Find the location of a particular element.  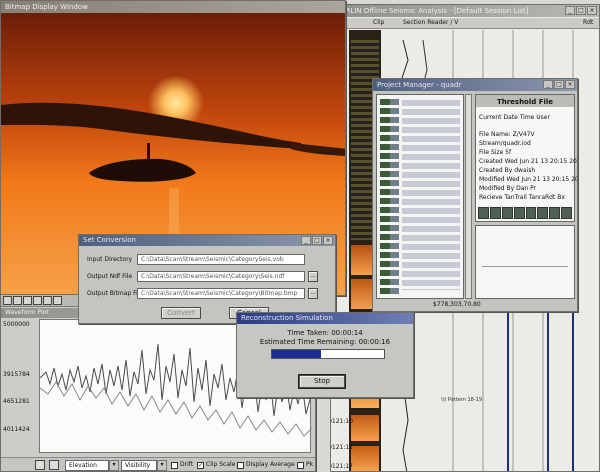

output-bitmap-label: Output Bitmap File is located at coordinates (115, 293).